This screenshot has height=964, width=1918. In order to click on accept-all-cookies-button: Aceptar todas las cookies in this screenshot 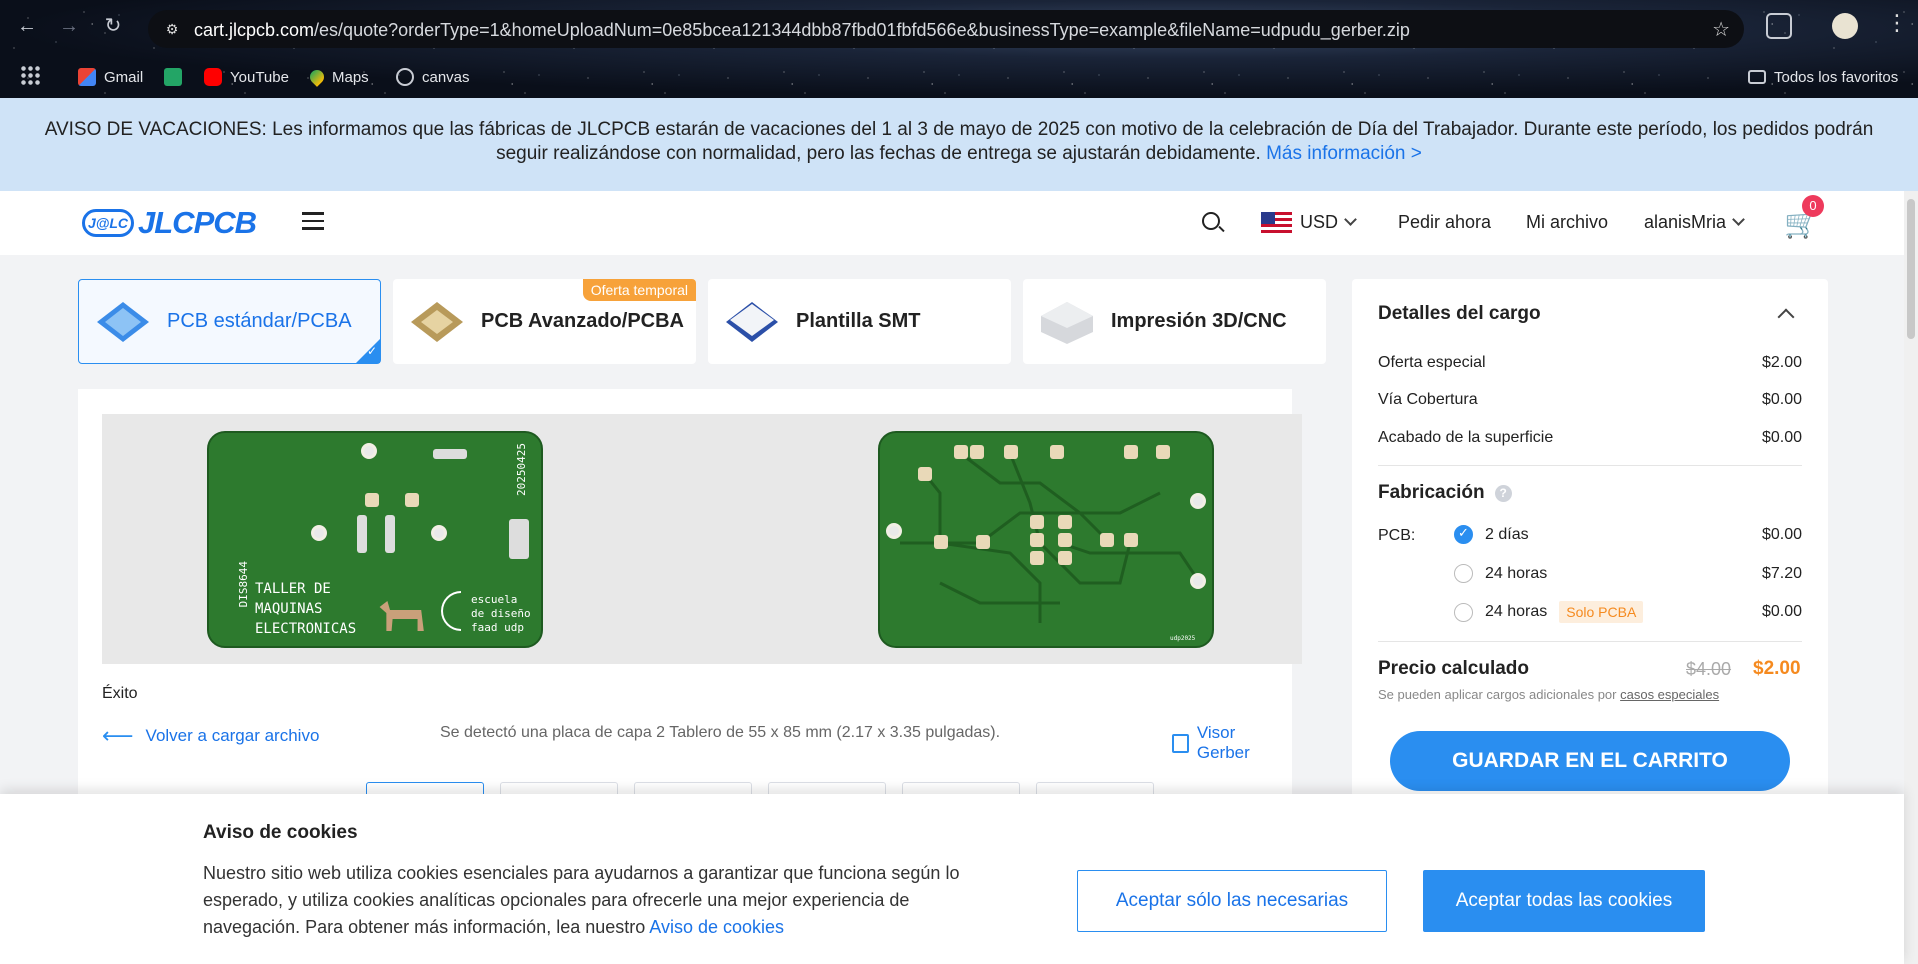, I will do `click(1564, 901)`.